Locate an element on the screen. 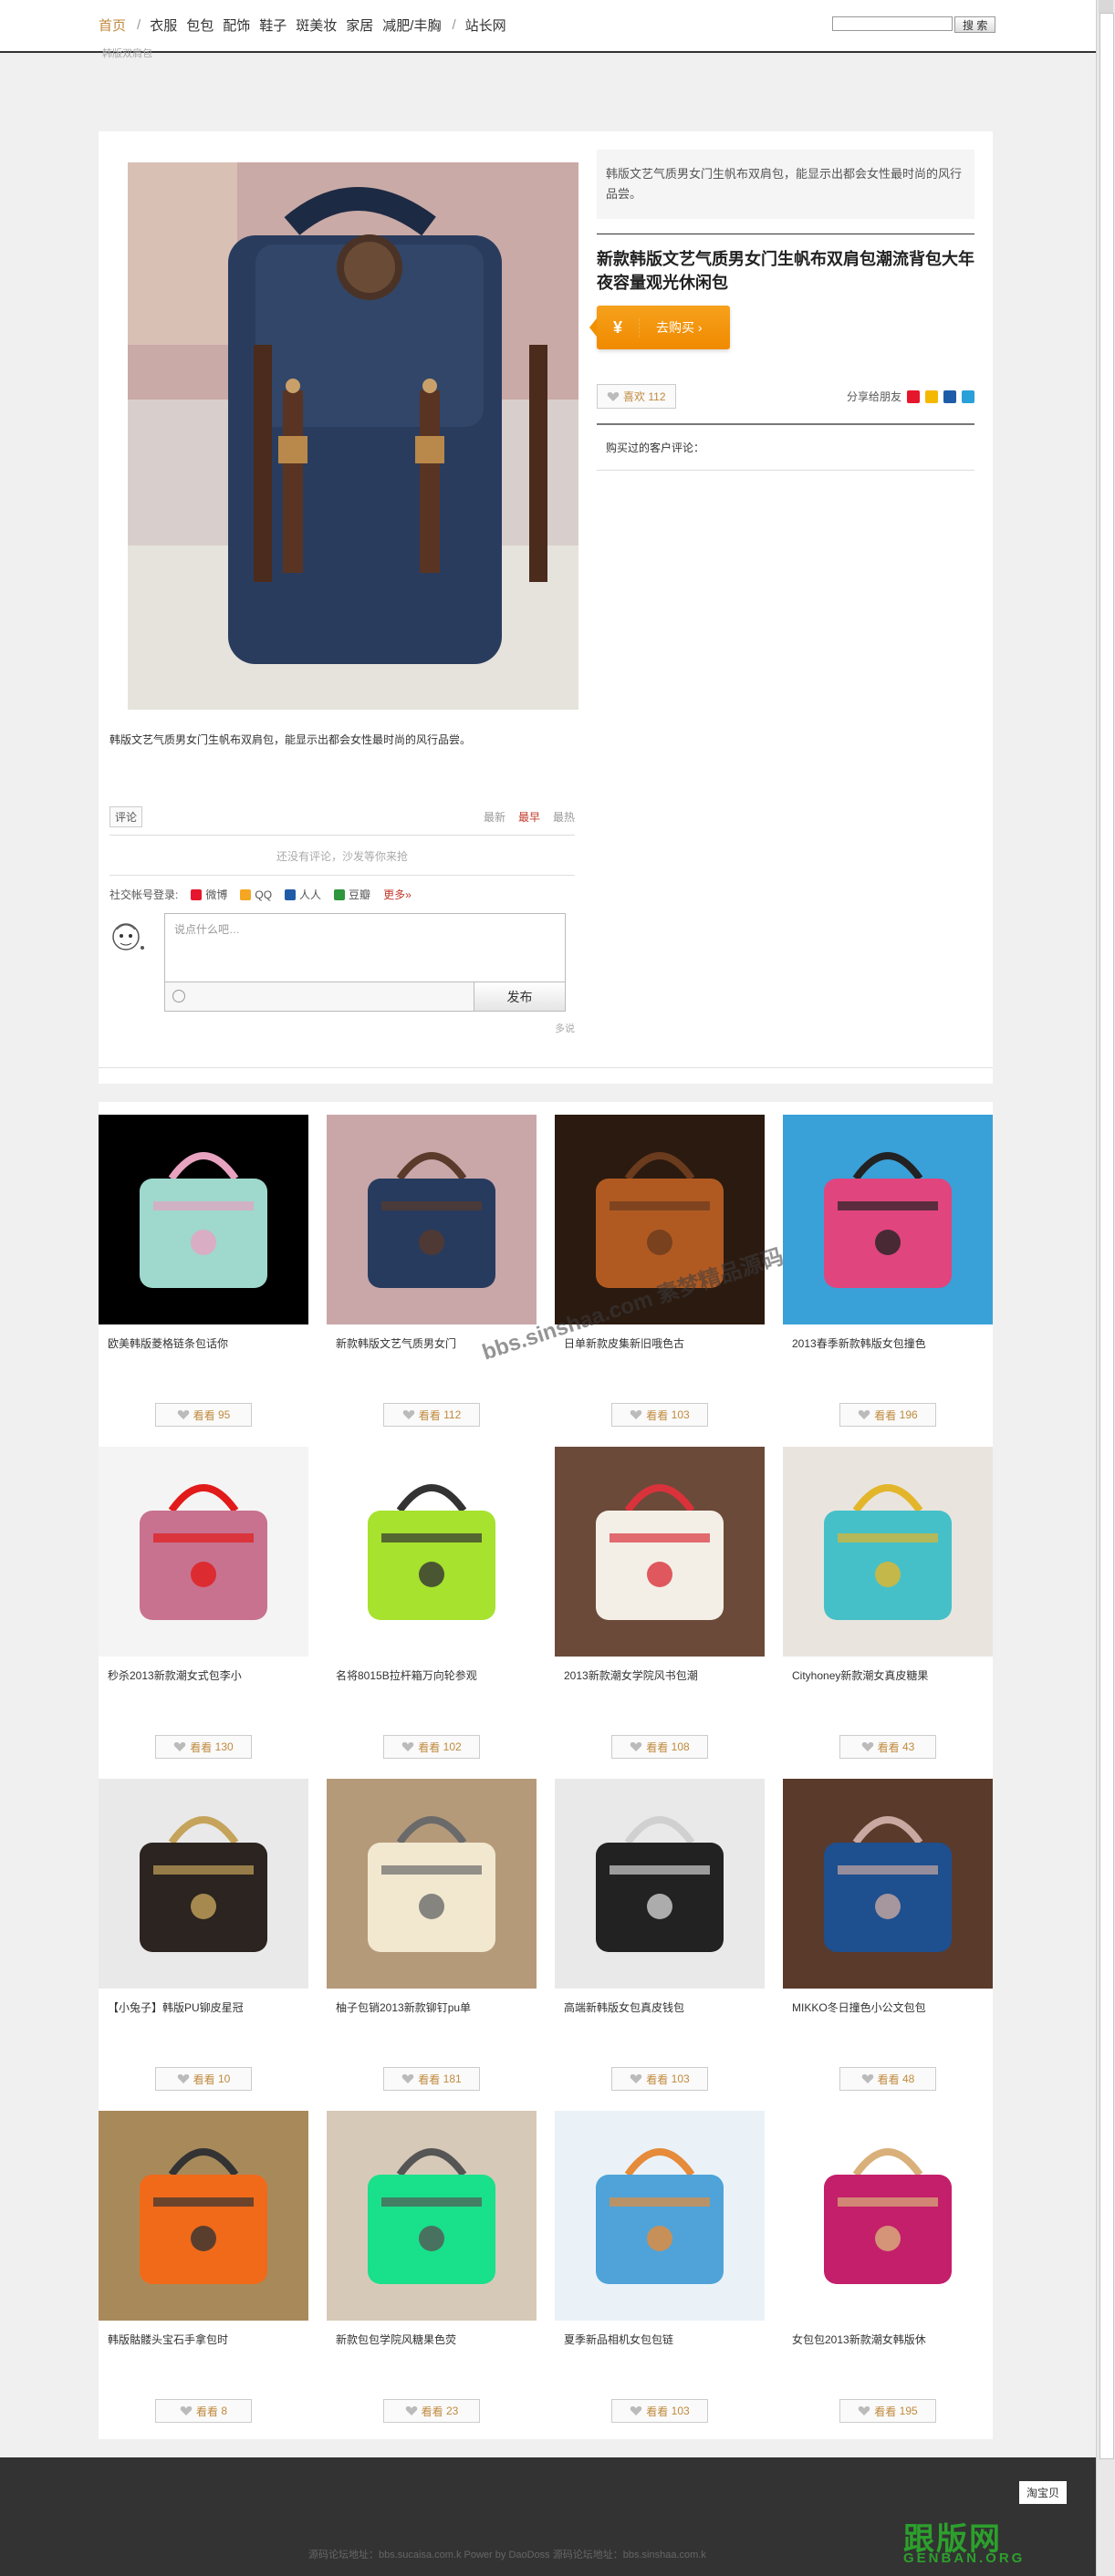  product-card: 新款包包学院风糖果色荧看看 23 is located at coordinates (432, 2267).